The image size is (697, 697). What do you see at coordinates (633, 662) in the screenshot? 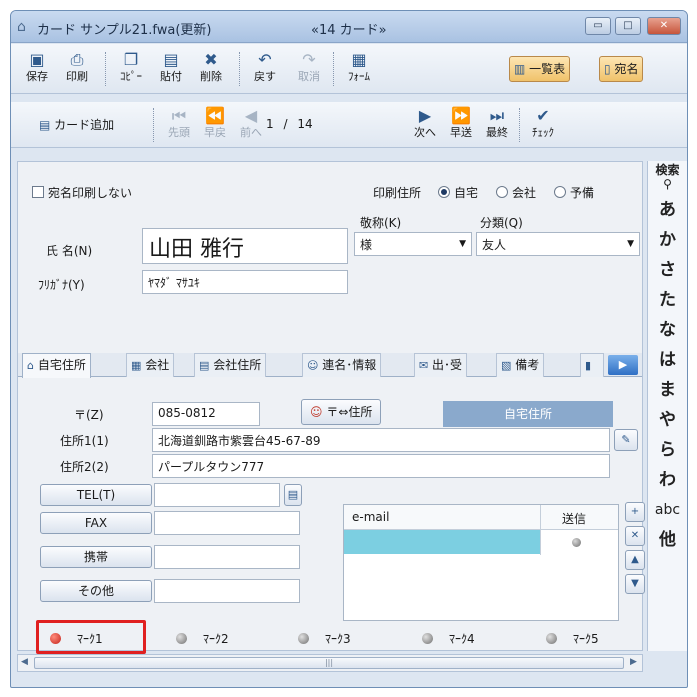
I see `scroll-right-icon: ▶` at bounding box center [633, 662].